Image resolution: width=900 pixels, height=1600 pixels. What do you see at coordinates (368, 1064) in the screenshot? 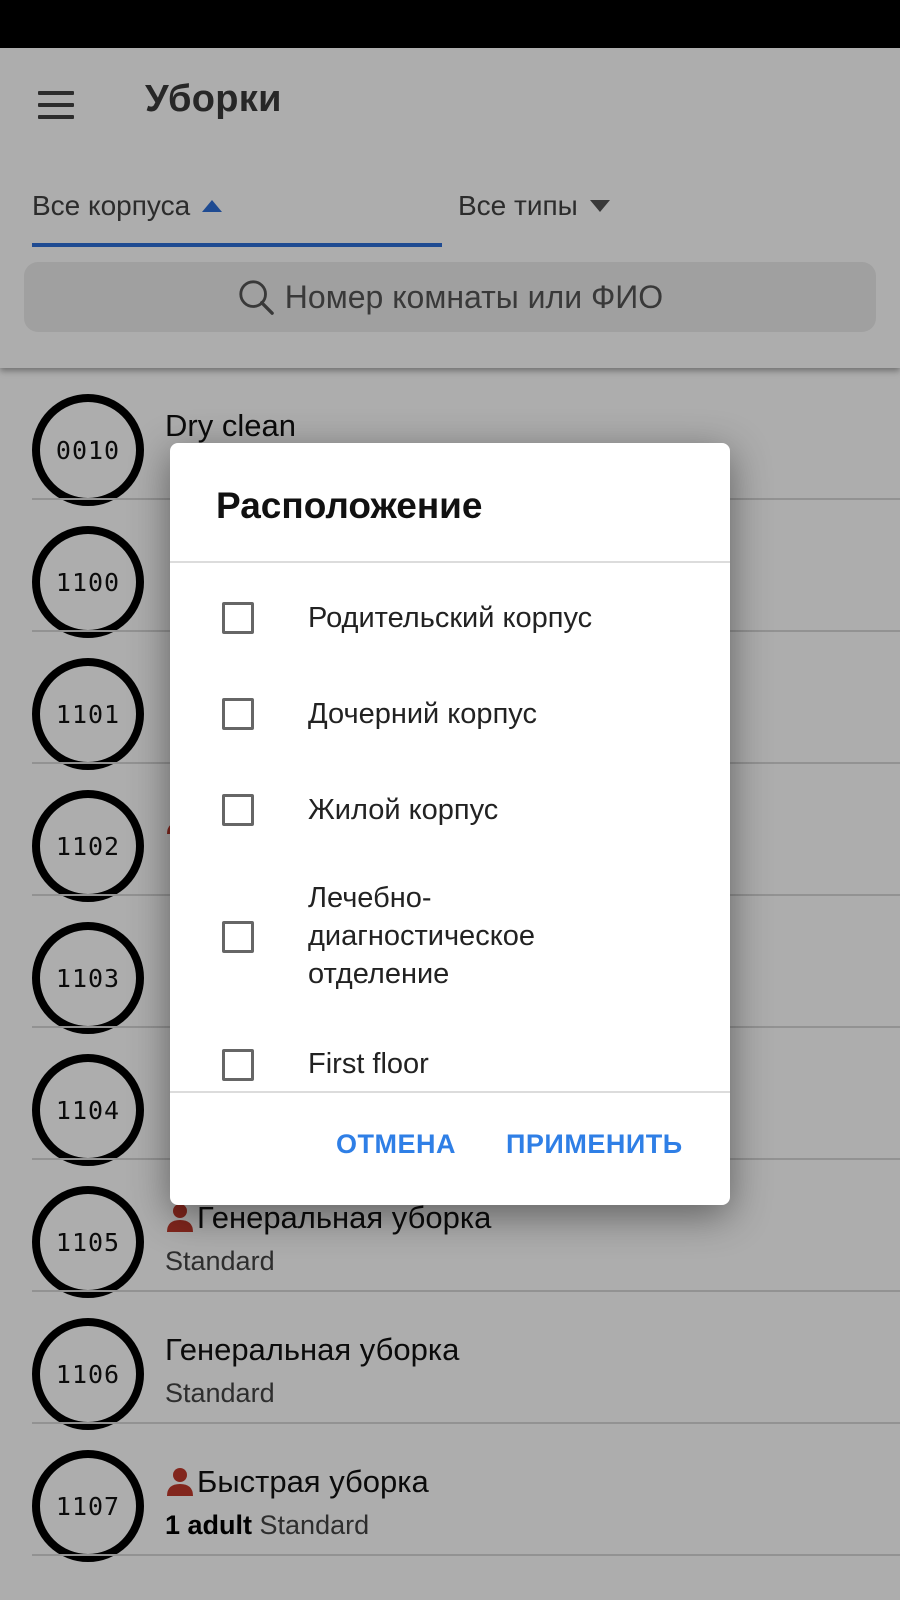
I see `option-label: First floor` at bounding box center [368, 1064].